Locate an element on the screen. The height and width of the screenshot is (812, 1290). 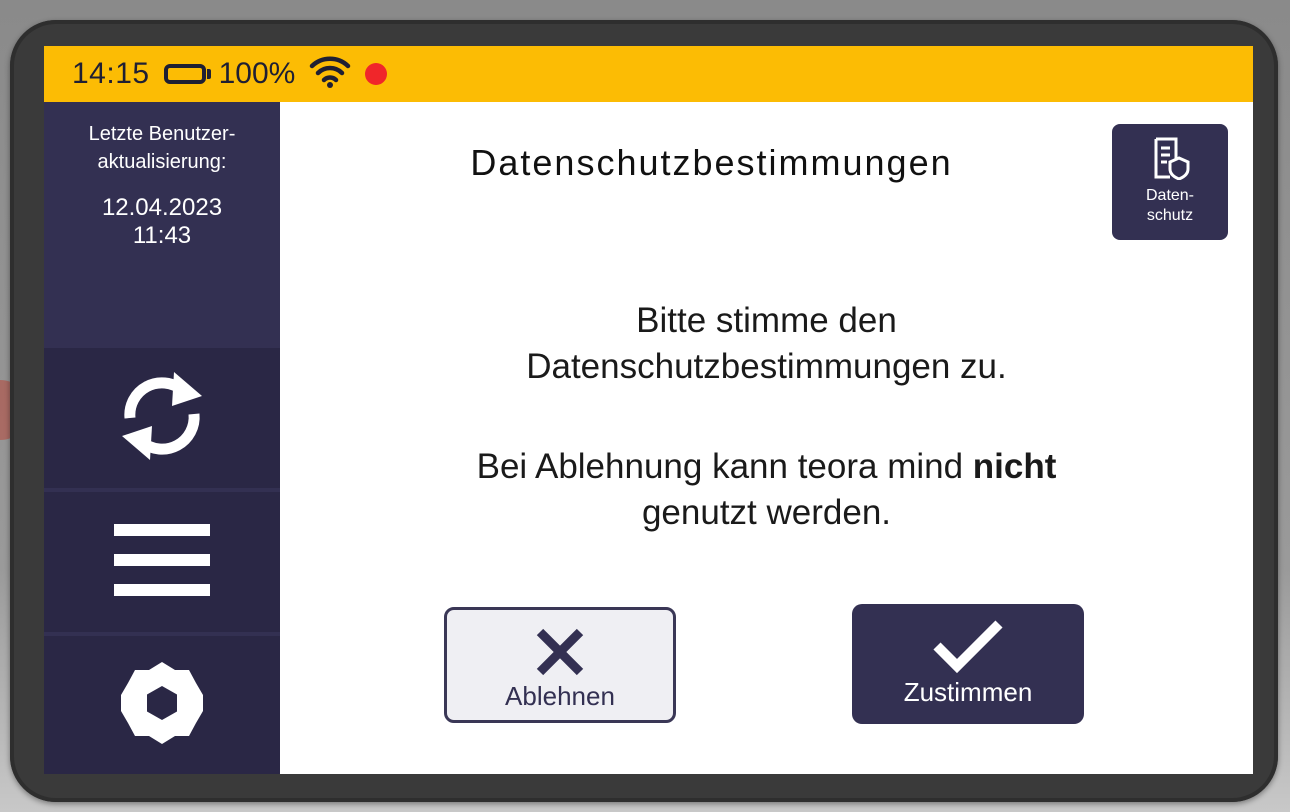
accept-label: Zustimmen is located at coordinates (968, 692).